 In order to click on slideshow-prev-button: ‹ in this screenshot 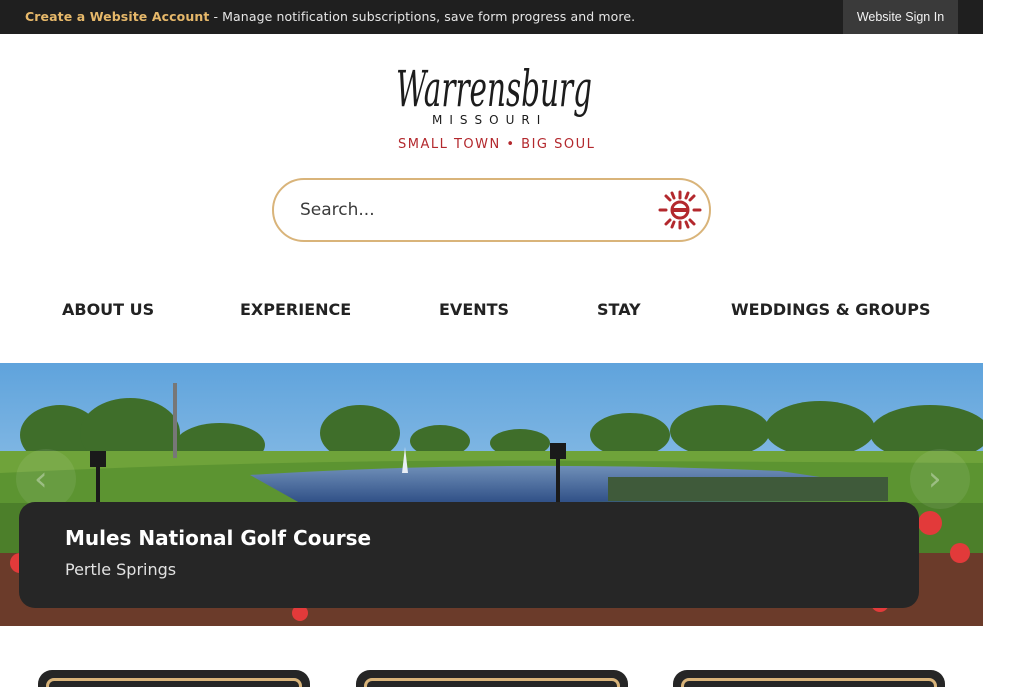, I will do `click(46, 479)`.